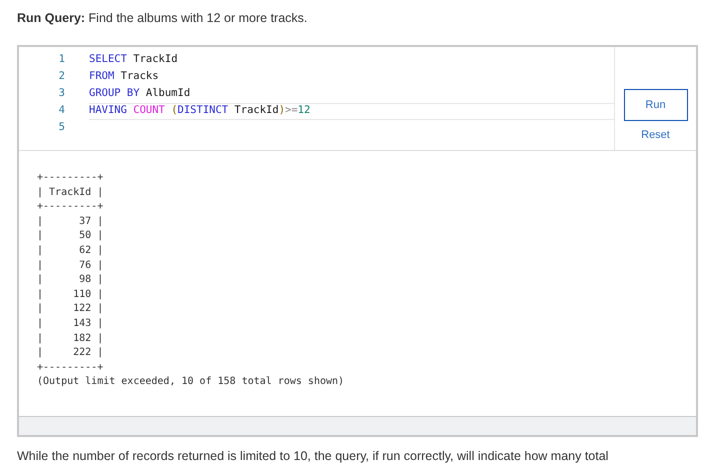  What do you see at coordinates (124, 76) in the screenshot?
I see `code-line: FROM Tracks` at bounding box center [124, 76].